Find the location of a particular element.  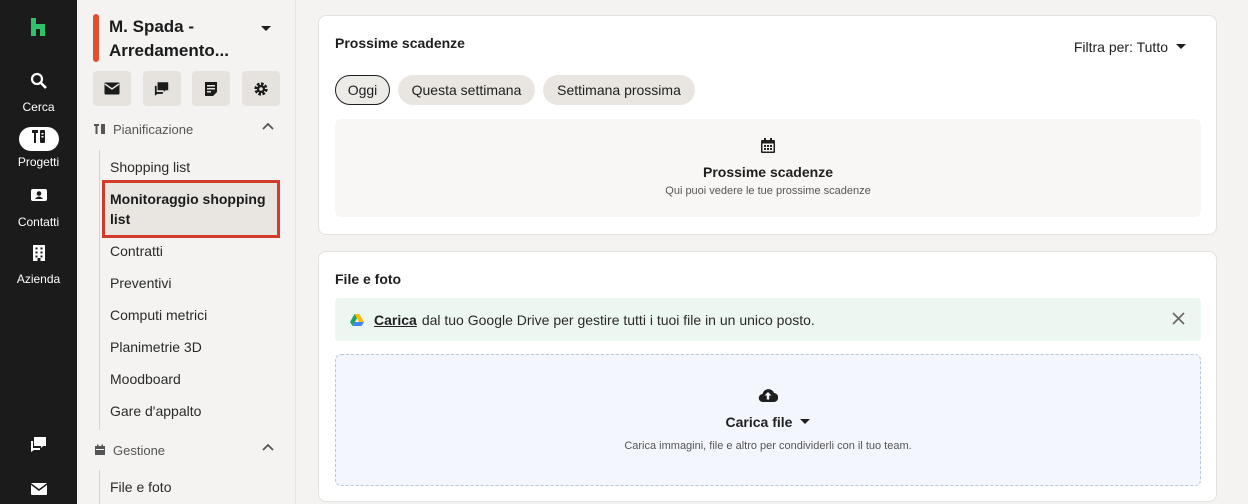

rail-label: Cerca is located at coordinates (38, 107).